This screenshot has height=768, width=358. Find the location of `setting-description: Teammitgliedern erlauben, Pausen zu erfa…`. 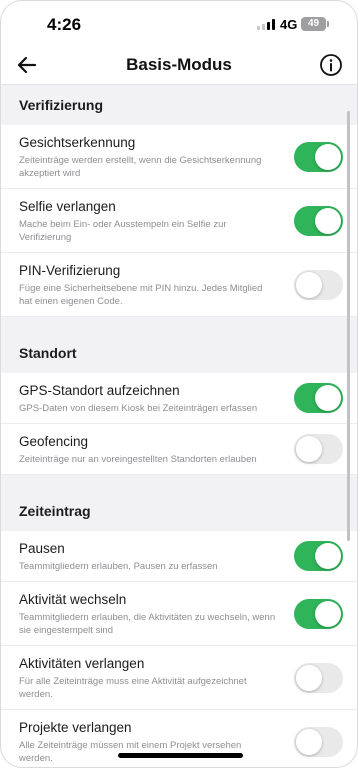

setting-description: Teammitgliedern erlauben, Pausen zu erfa… is located at coordinates (118, 566).